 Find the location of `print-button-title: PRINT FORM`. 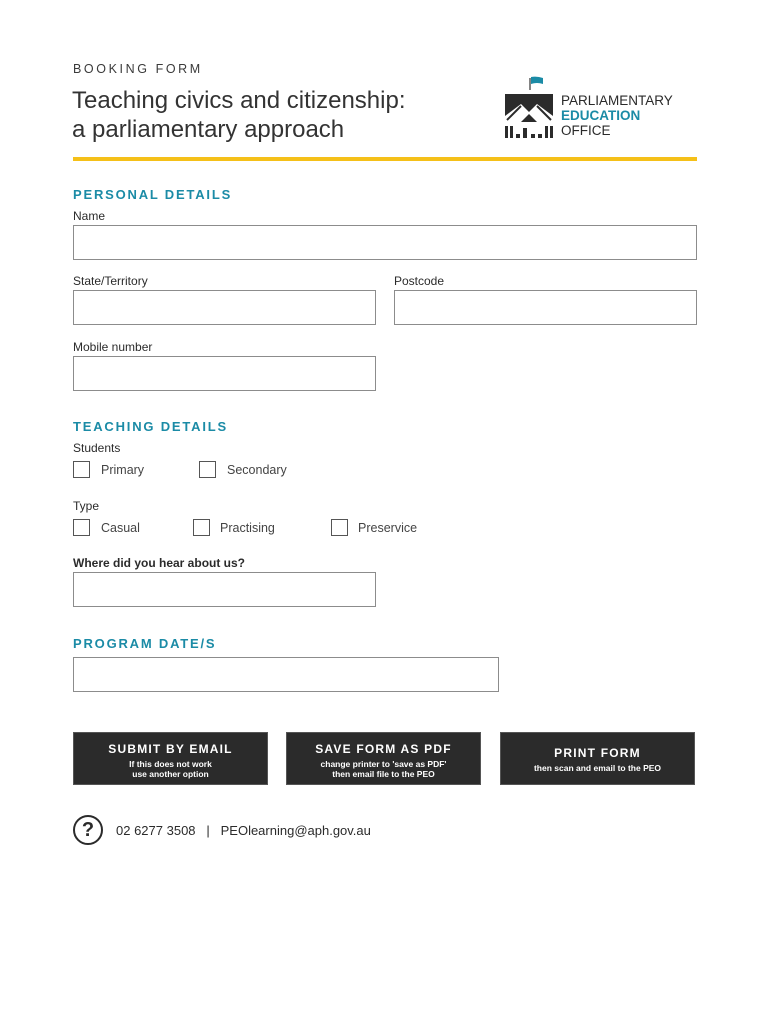

print-button-title: PRINT FORM is located at coordinates (597, 753).